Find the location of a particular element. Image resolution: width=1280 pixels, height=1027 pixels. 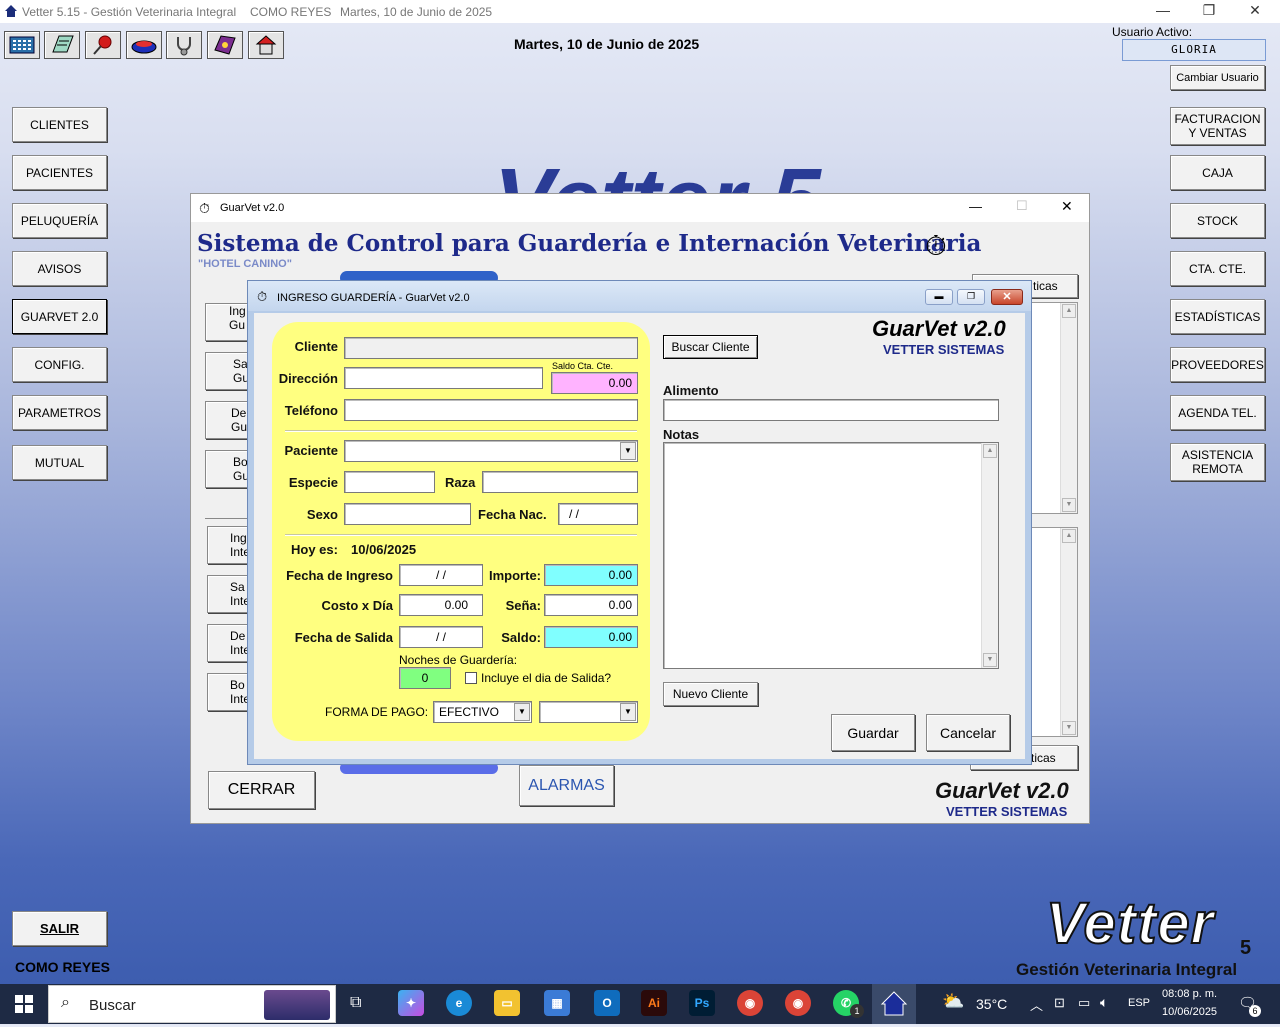

notifications-badge: 6 is located at coordinates (1255, 1011).